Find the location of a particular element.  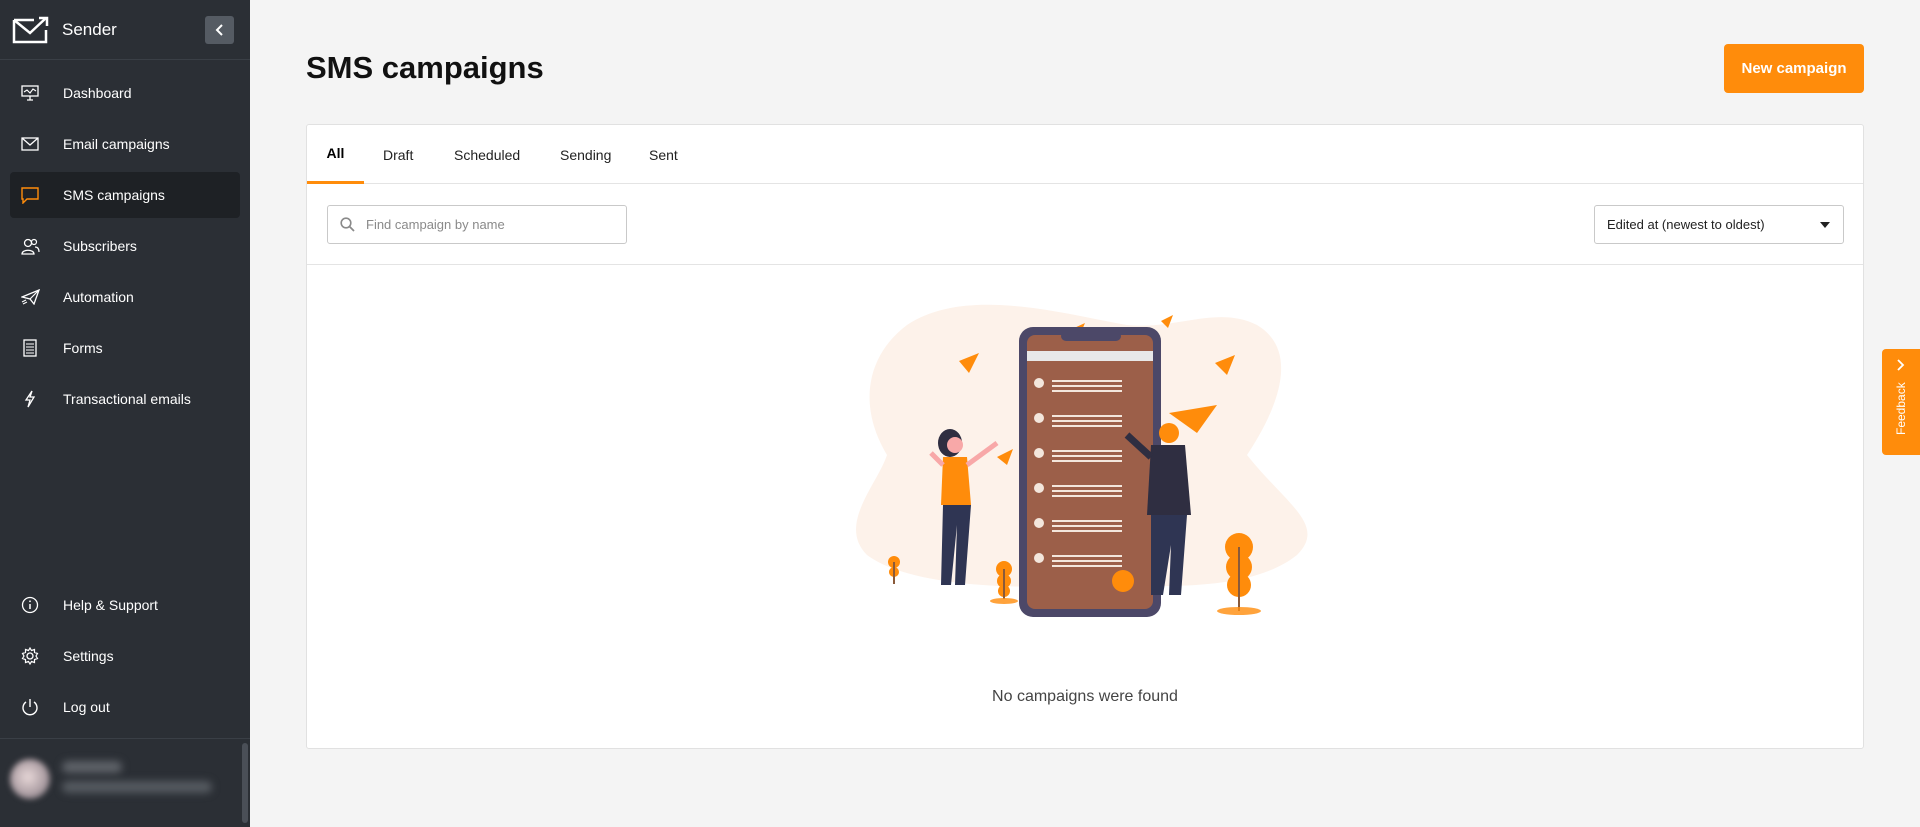

sidebar-item-label: Dashboard is located at coordinates (97, 93).